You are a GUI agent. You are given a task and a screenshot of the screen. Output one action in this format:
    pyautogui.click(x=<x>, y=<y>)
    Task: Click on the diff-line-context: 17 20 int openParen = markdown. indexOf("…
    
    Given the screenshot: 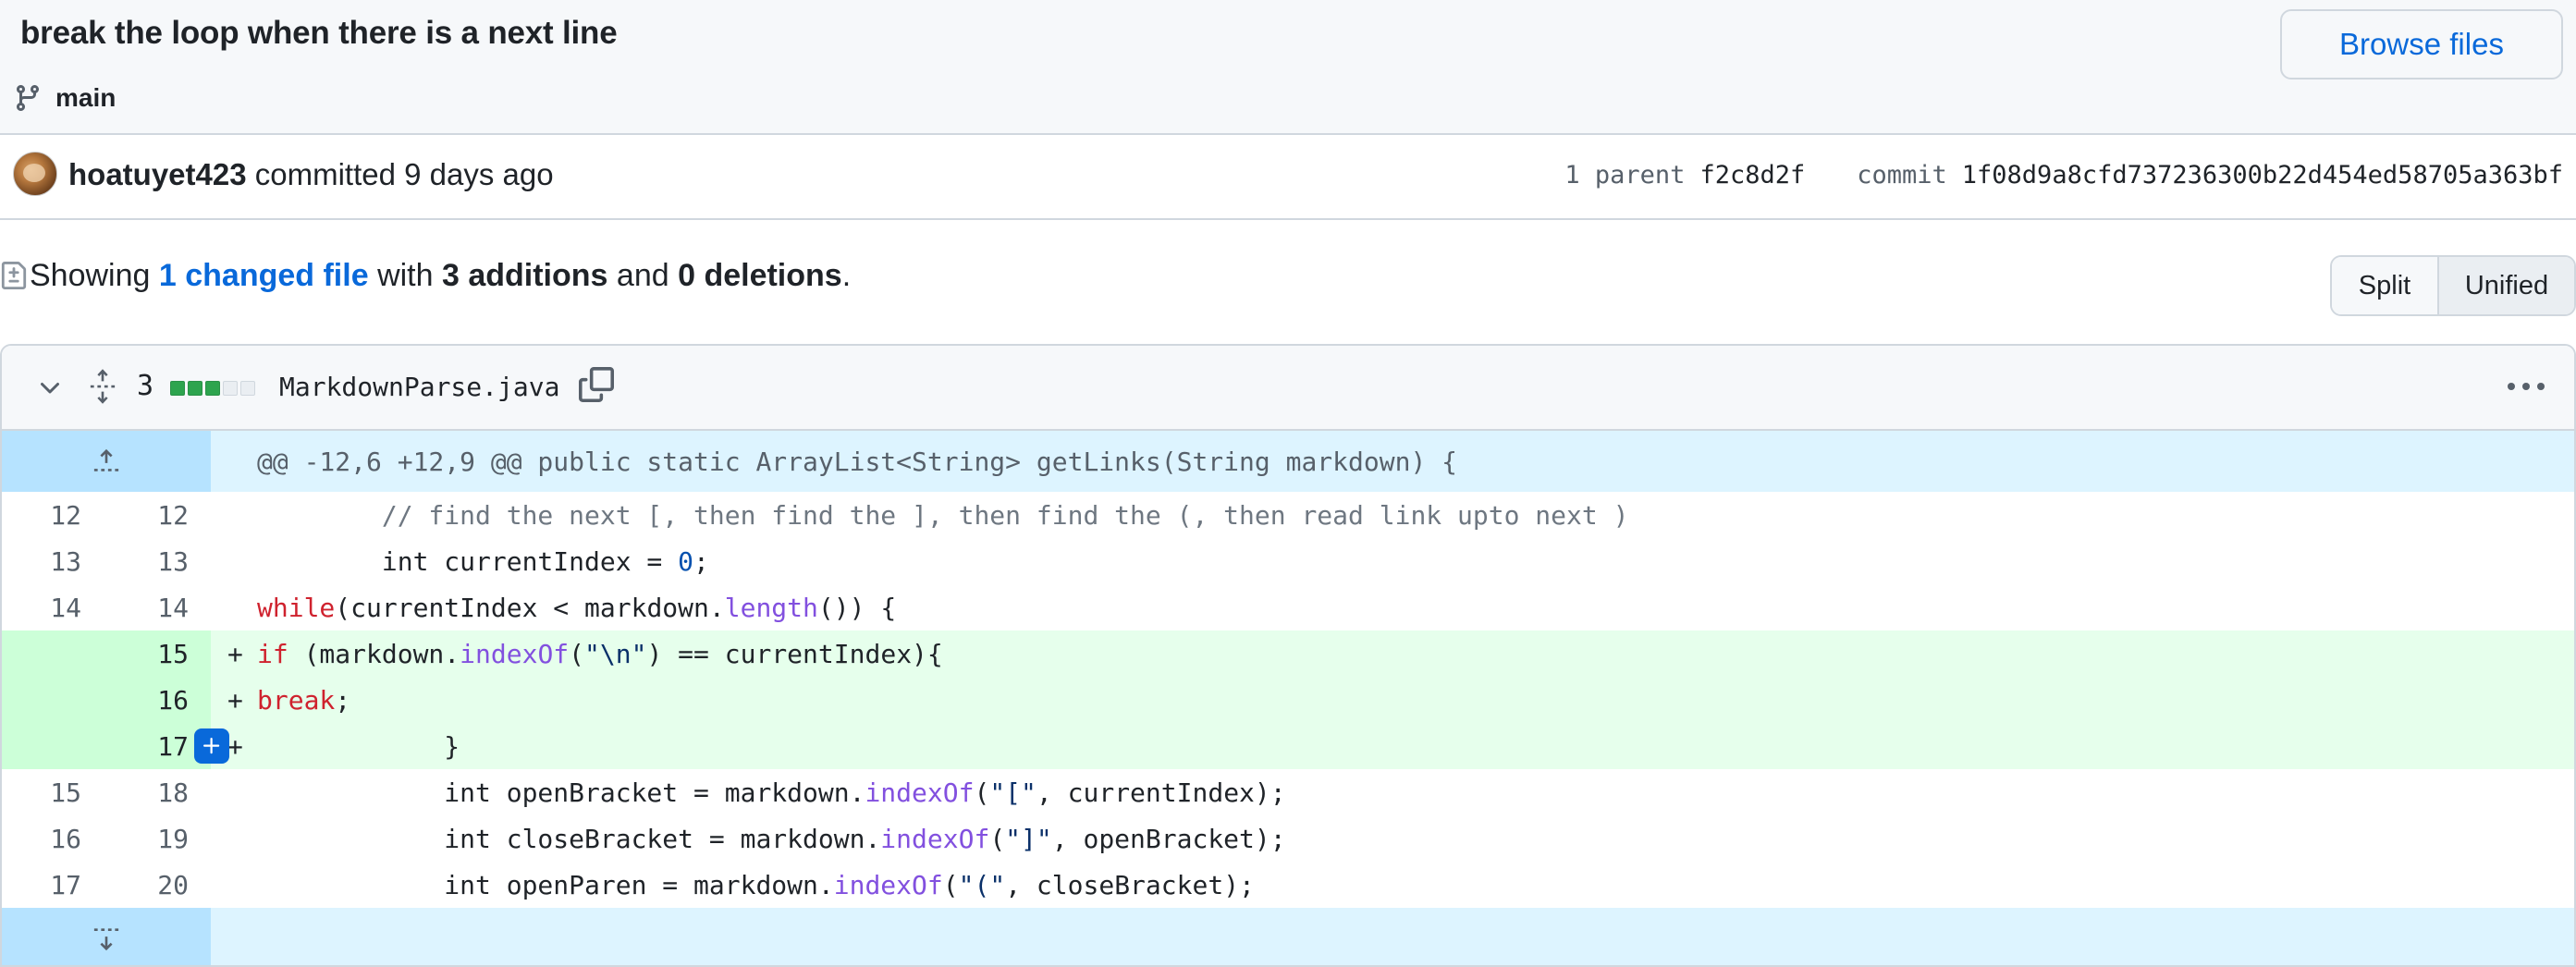 What is the action you would take?
    pyautogui.click(x=1288, y=885)
    